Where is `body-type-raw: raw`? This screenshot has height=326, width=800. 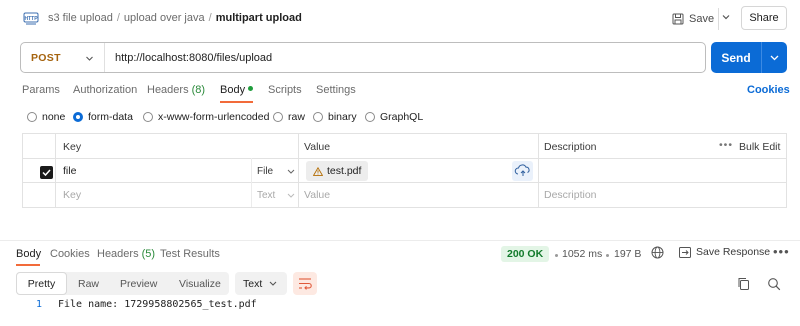 body-type-raw: raw is located at coordinates (289, 117).